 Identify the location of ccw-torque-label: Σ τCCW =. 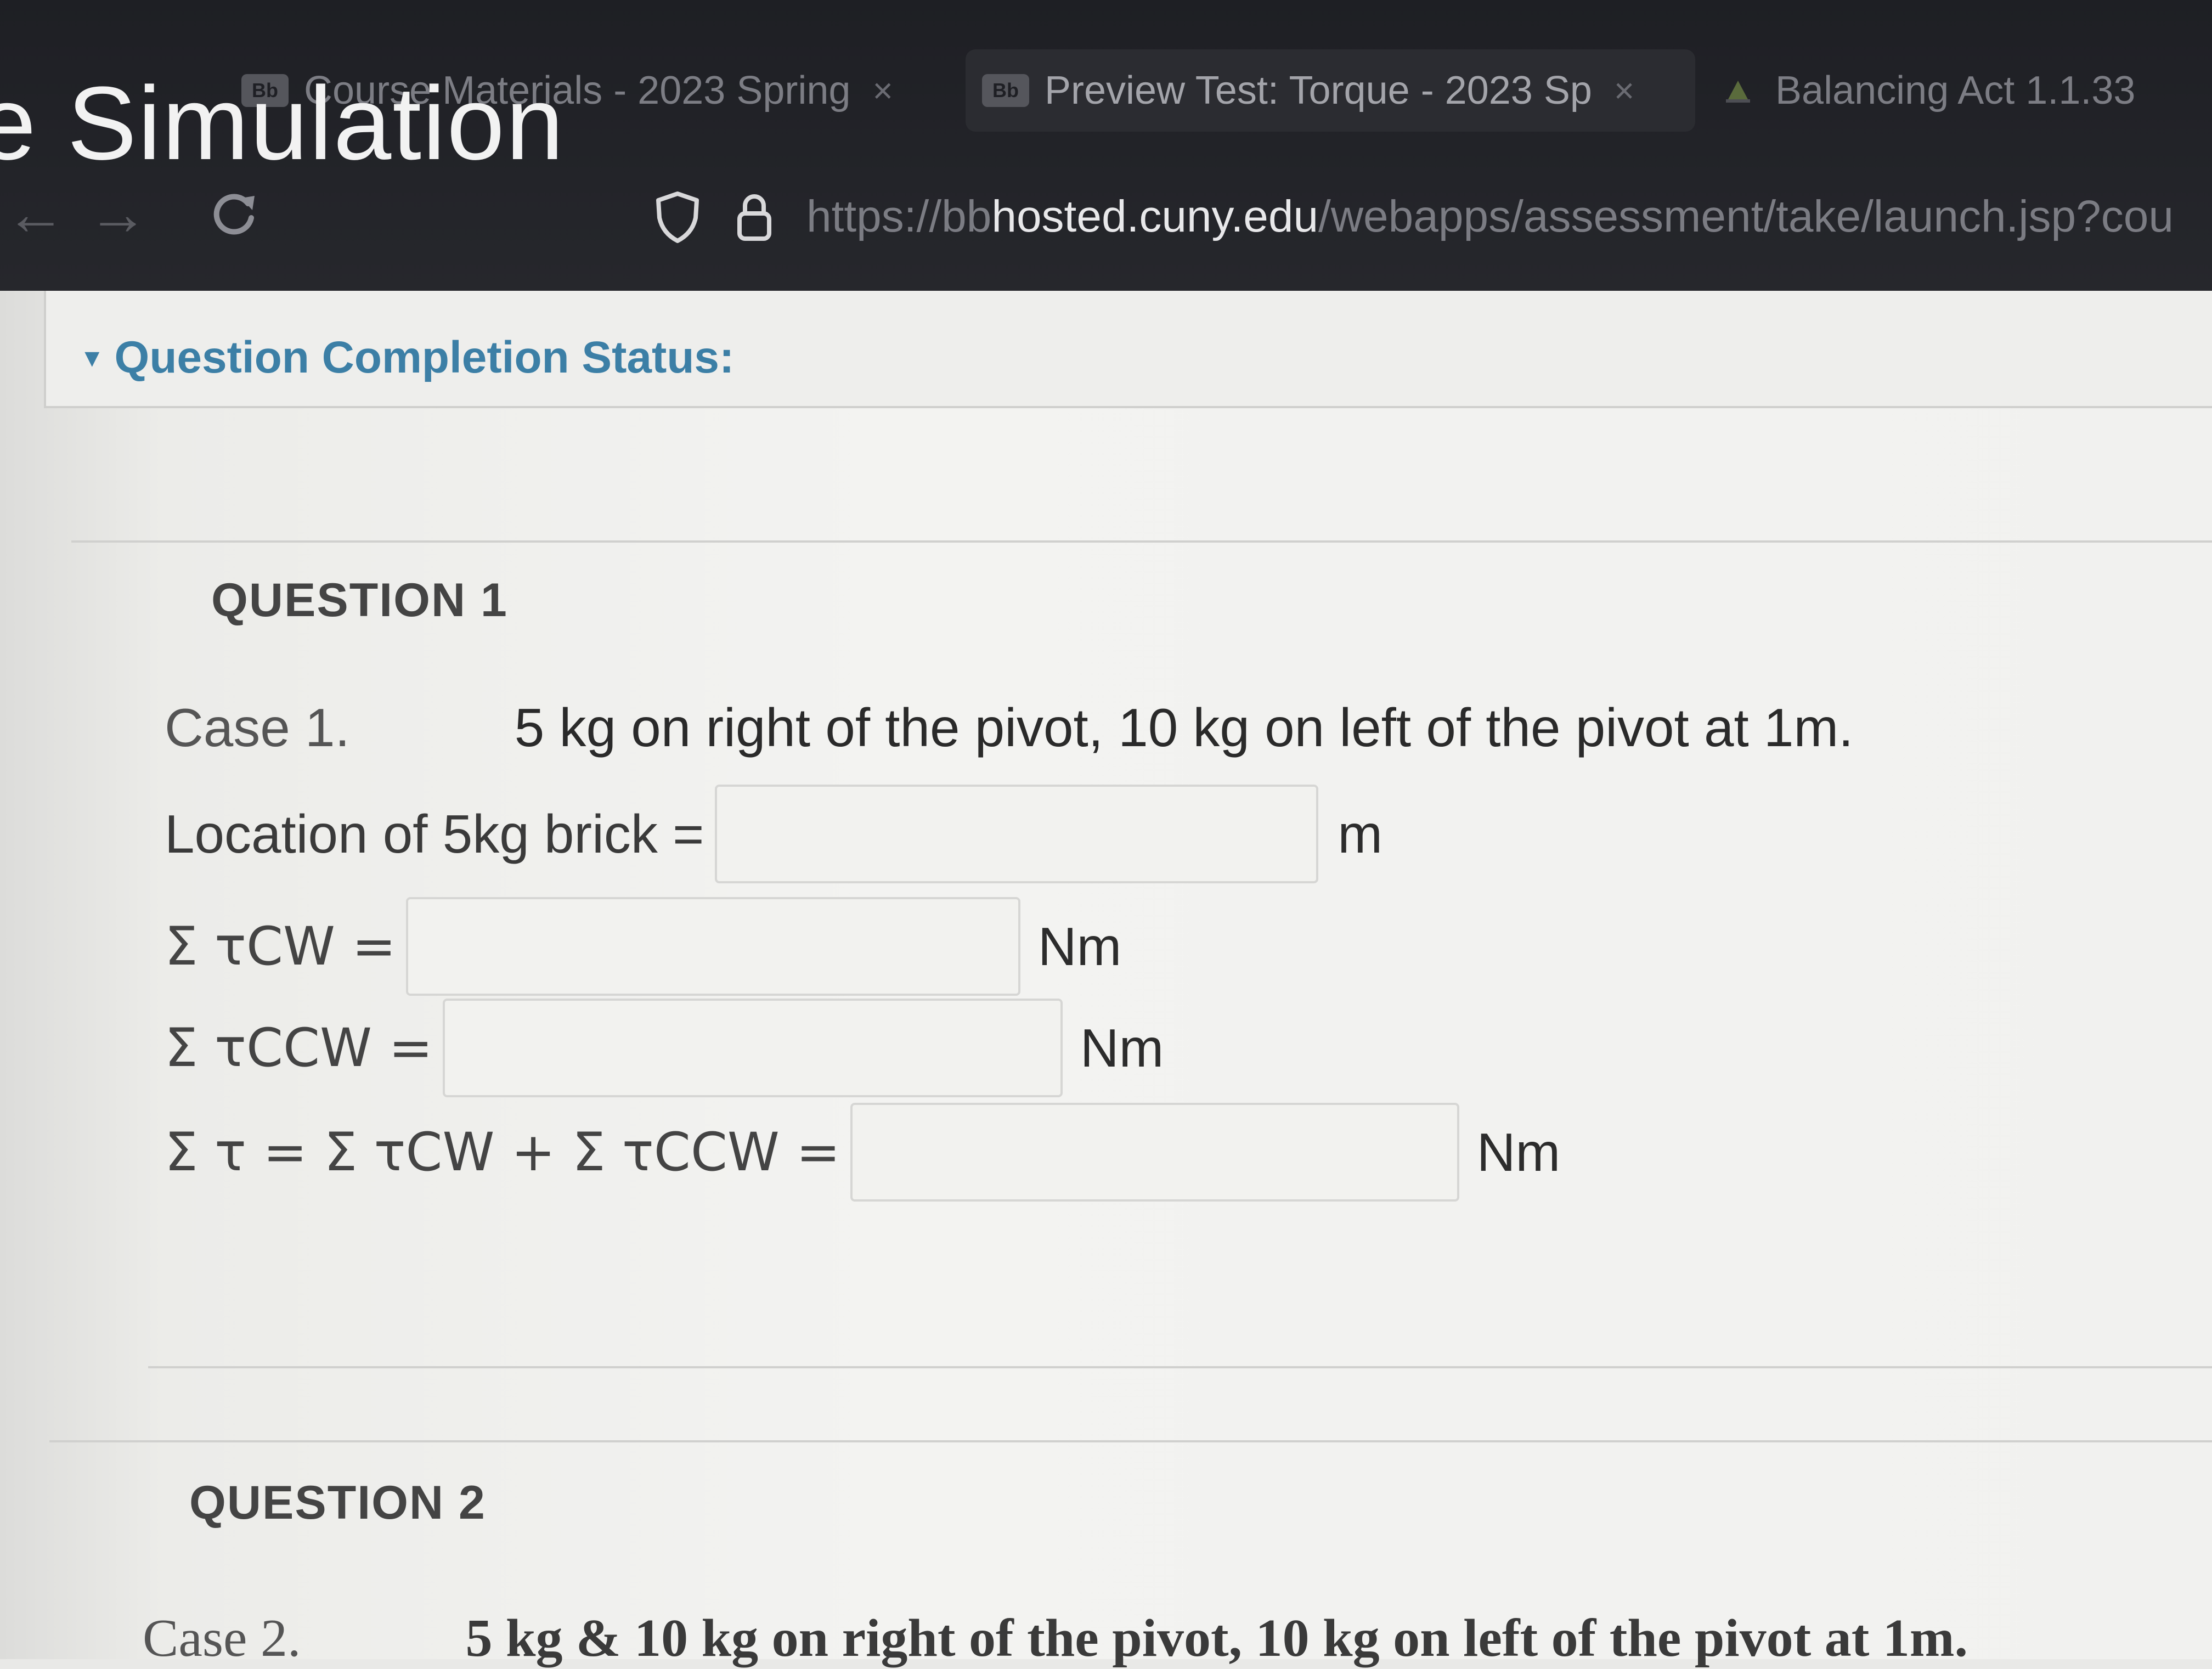
(299, 1048).